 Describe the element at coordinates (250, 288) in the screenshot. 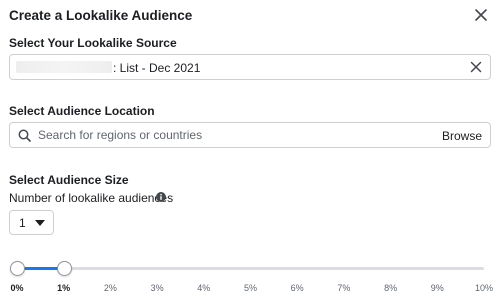

I see `slider-tick-label: 5%` at that location.